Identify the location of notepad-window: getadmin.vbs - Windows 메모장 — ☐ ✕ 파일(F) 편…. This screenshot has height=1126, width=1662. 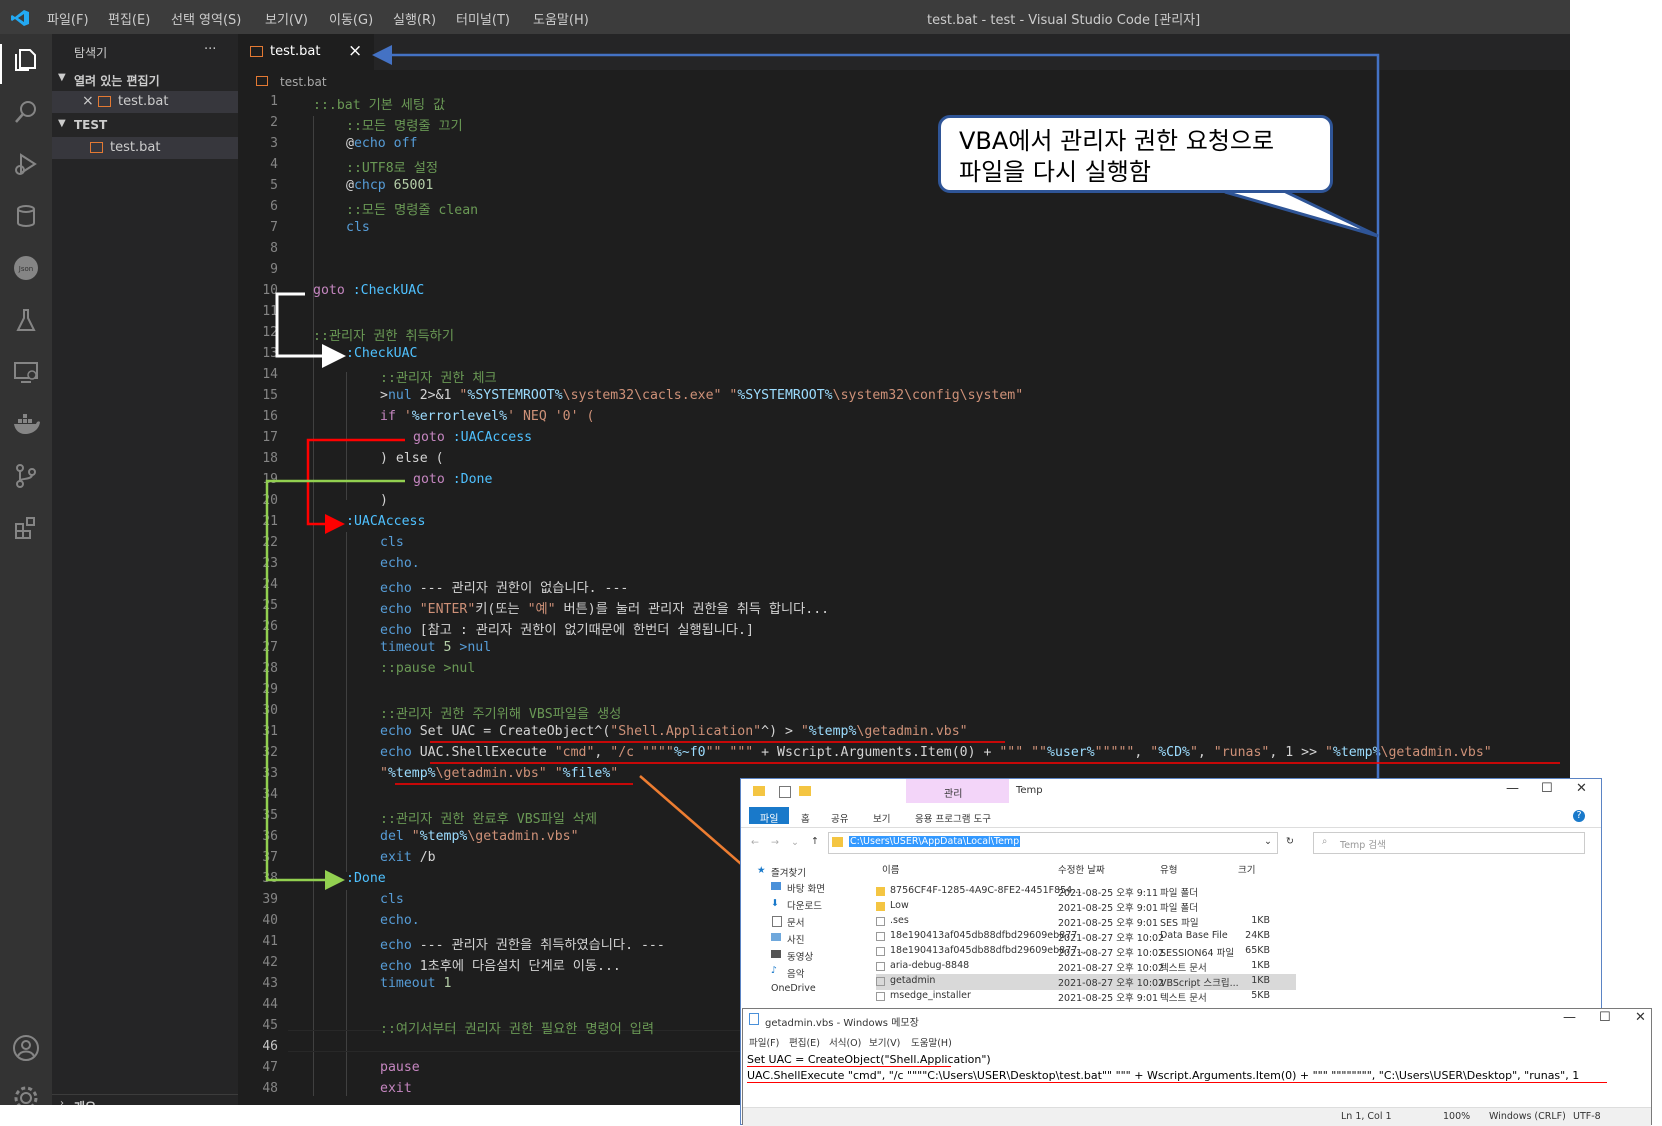
(1197, 1067).